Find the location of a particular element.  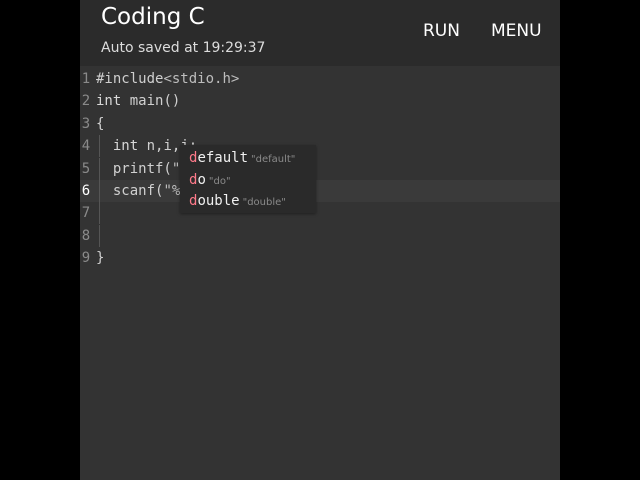

code-line: 2 int main() is located at coordinates (320, 101).